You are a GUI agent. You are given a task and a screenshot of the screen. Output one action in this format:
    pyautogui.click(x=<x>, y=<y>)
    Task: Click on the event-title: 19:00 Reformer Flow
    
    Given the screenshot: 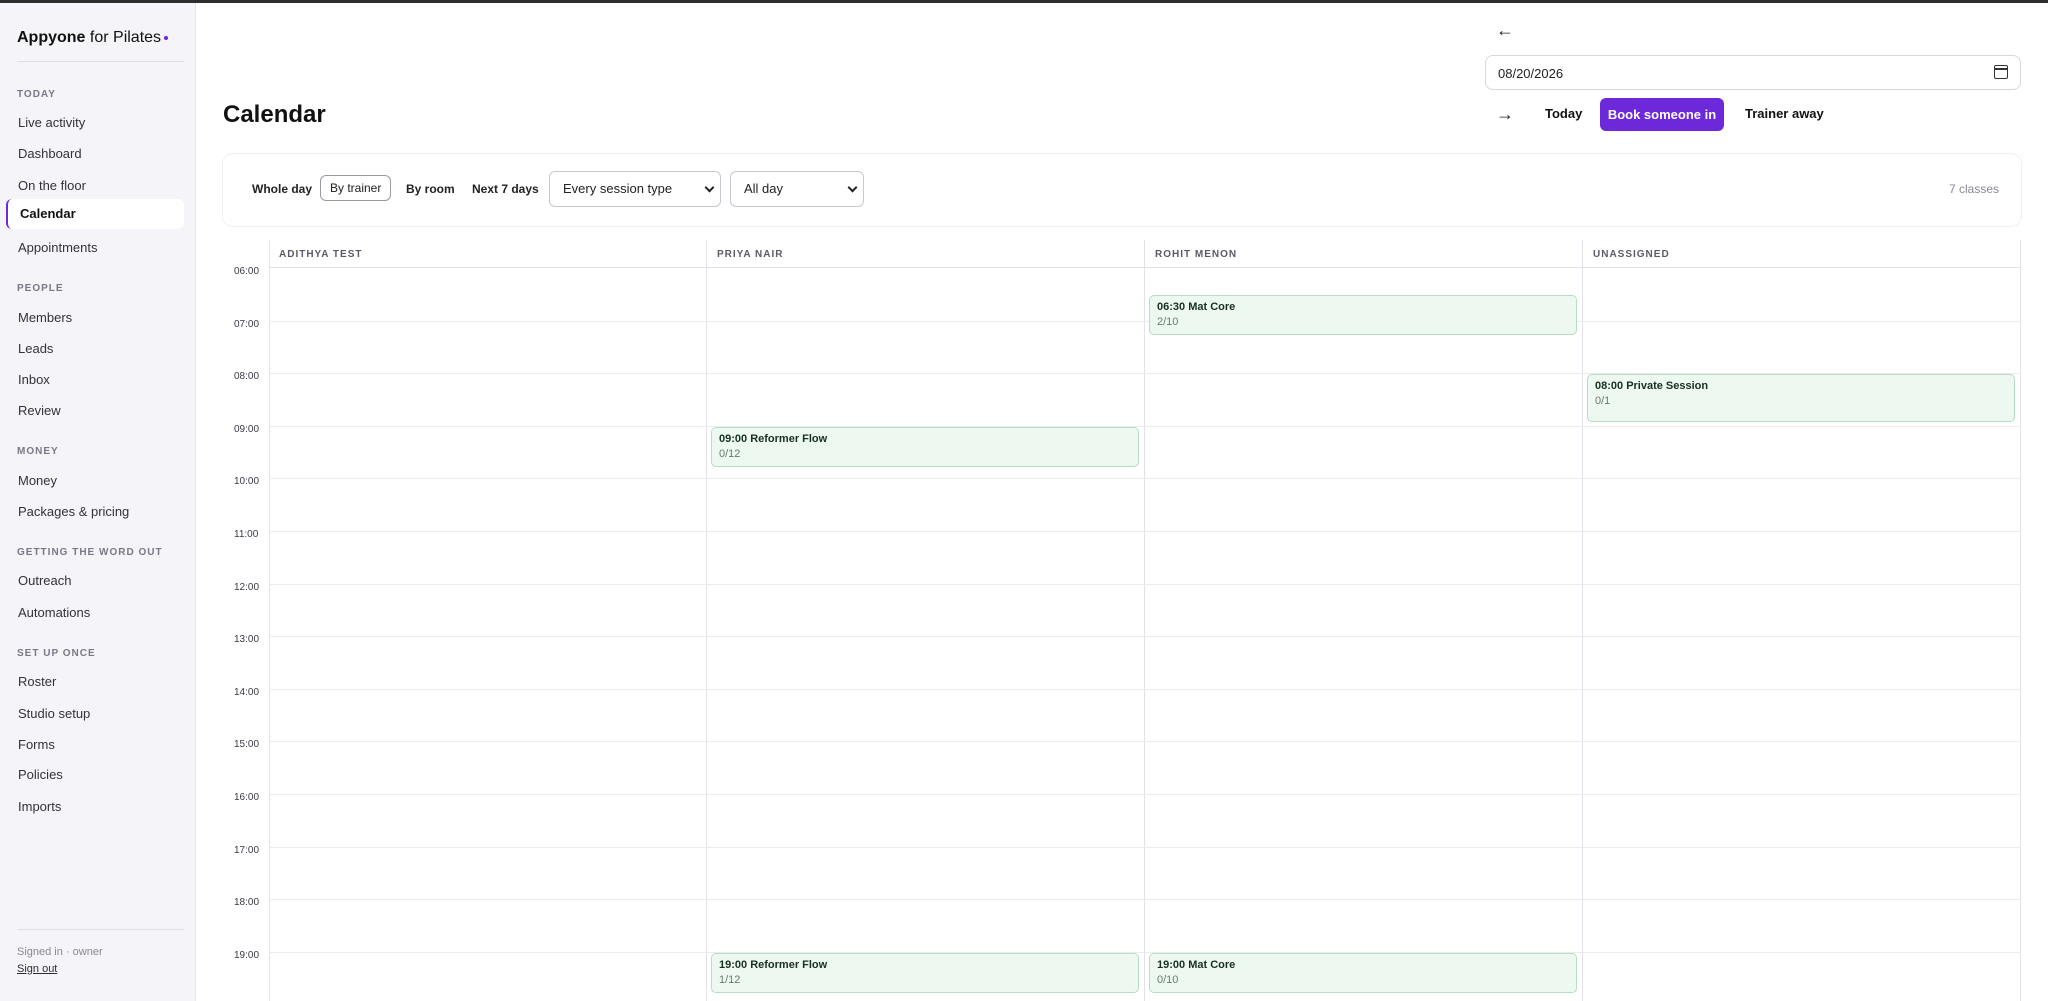 What is the action you would take?
    pyautogui.click(x=773, y=964)
    